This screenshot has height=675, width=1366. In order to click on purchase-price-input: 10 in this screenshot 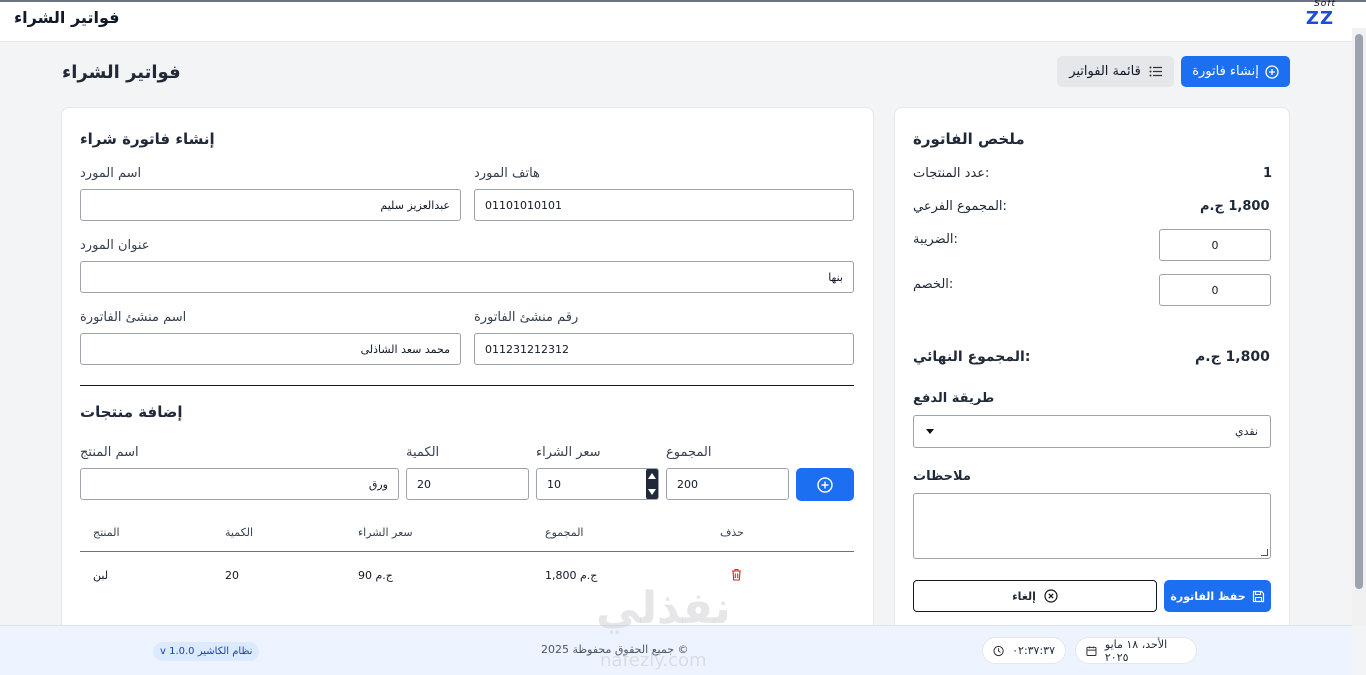, I will do `click(597, 484)`.